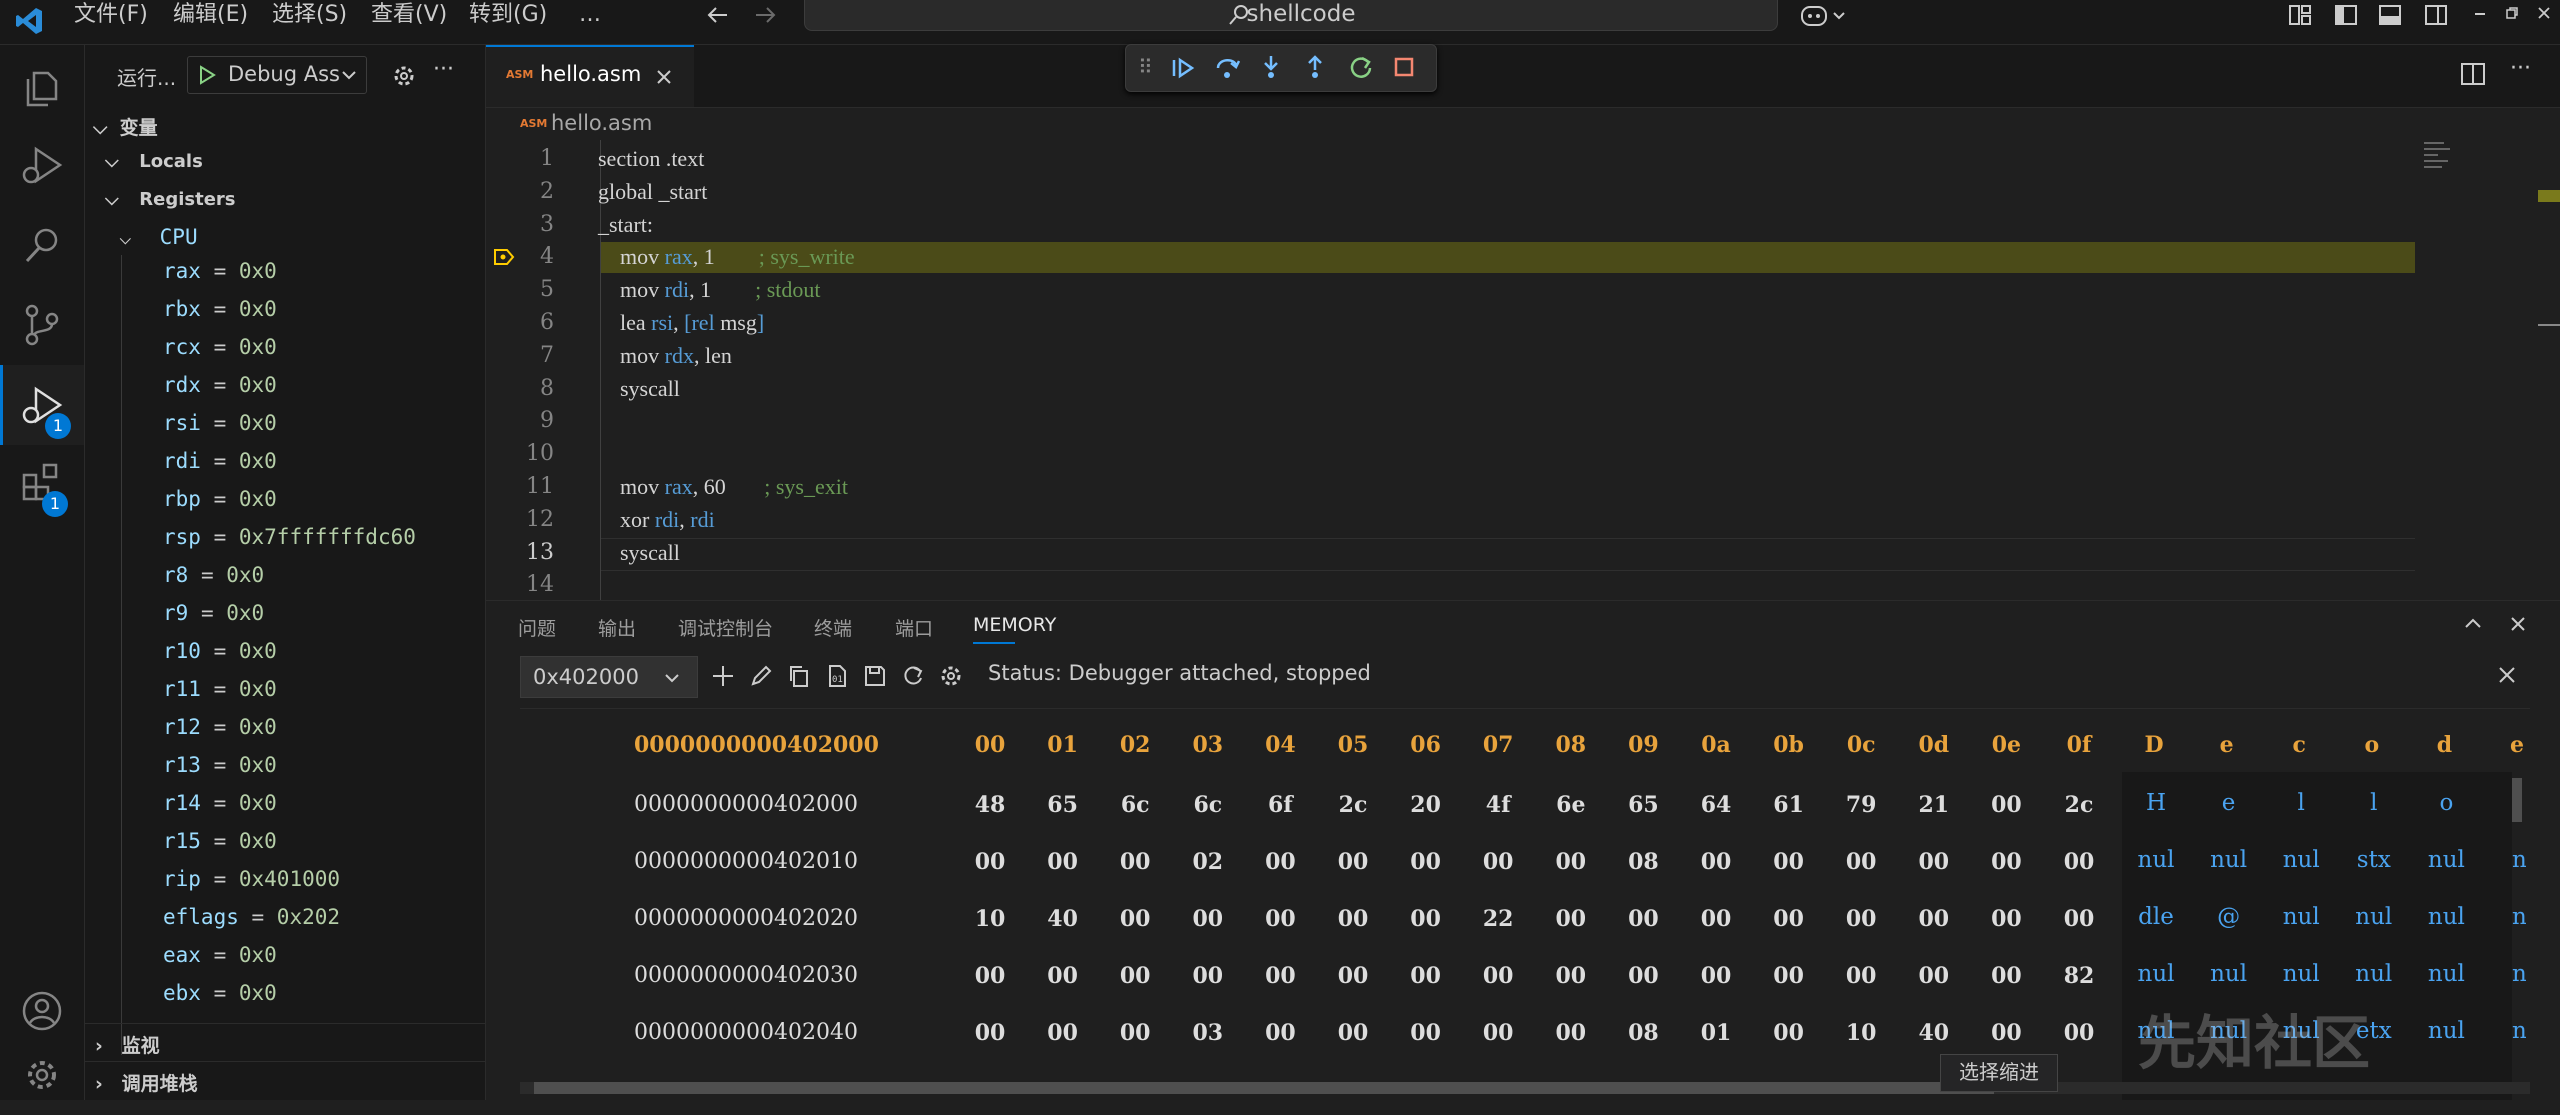 The image size is (2560, 1115). I want to click on register-r12: r12 = 0x0, so click(220, 727).